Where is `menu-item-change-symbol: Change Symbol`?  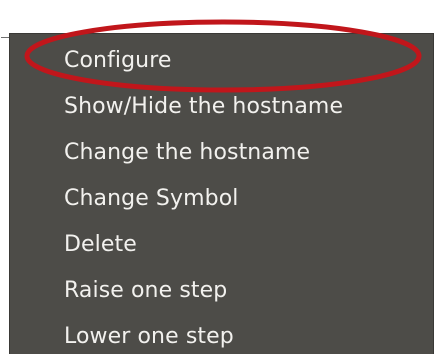
menu-item-change-symbol: Change Symbol is located at coordinates (221, 198).